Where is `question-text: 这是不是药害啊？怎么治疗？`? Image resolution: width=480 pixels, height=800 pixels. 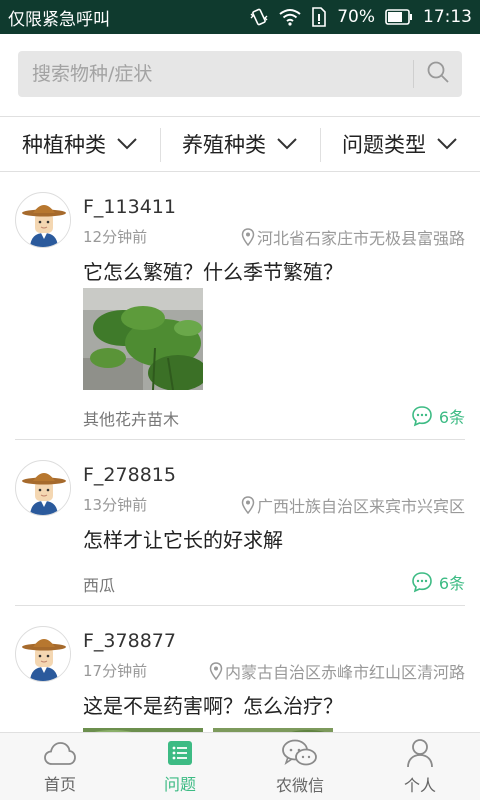
question-text: 这是不是药害啊？怎么治疗？ is located at coordinates (213, 704).